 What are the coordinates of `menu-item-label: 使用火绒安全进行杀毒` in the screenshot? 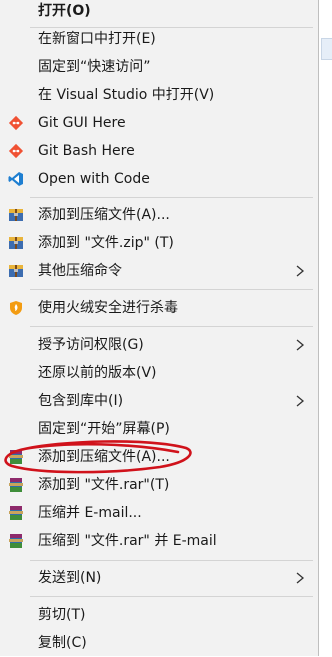 It's located at (108, 308).